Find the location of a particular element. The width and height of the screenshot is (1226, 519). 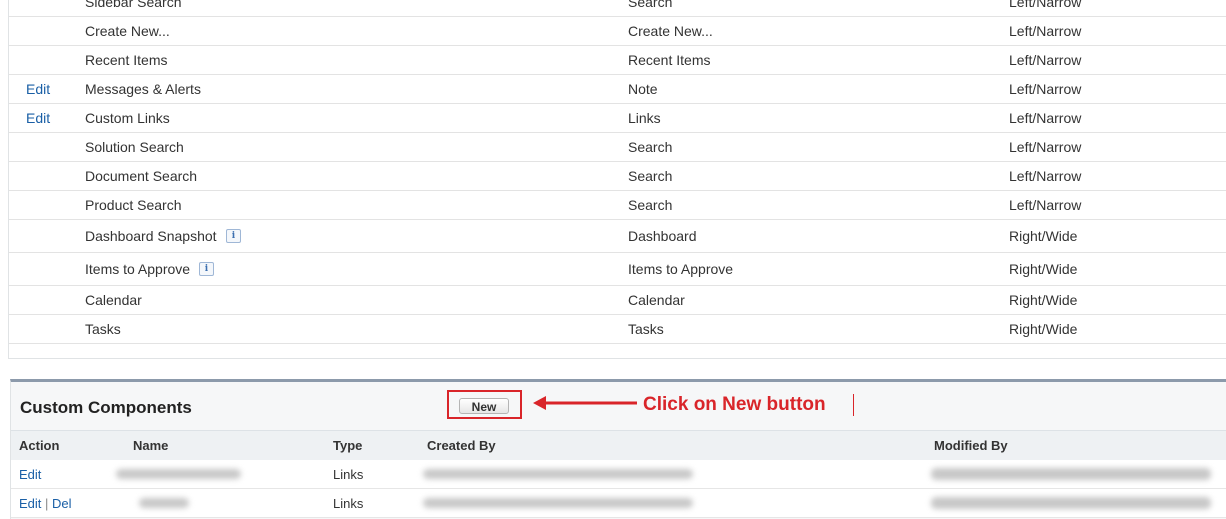

custom-components-header-row: Action Name Type Created By Modified By is located at coordinates (618, 445).